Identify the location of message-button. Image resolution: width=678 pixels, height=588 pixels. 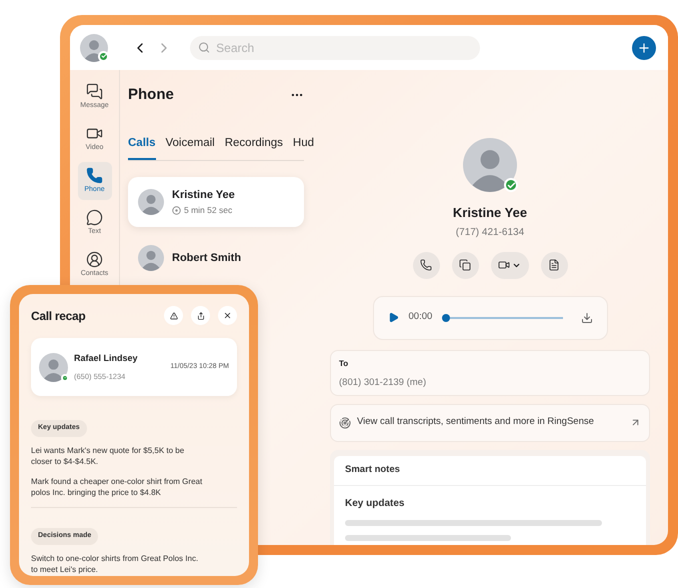
(465, 265).